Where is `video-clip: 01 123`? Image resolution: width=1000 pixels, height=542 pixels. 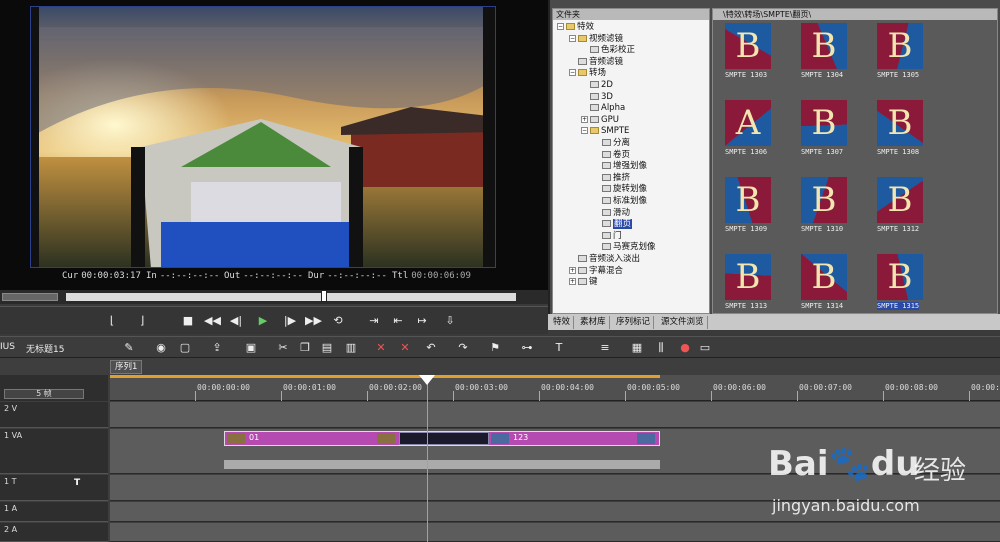 video-clip: 01 123 is located at coordinates (442, 438).